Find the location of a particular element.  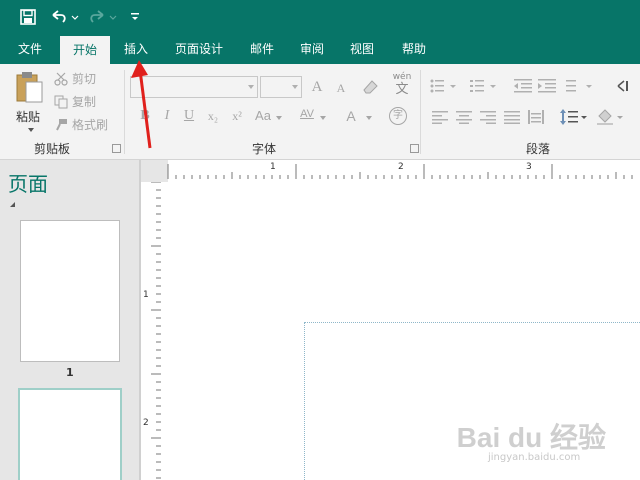

increase-indent-button is located at coordinates (547, 87).